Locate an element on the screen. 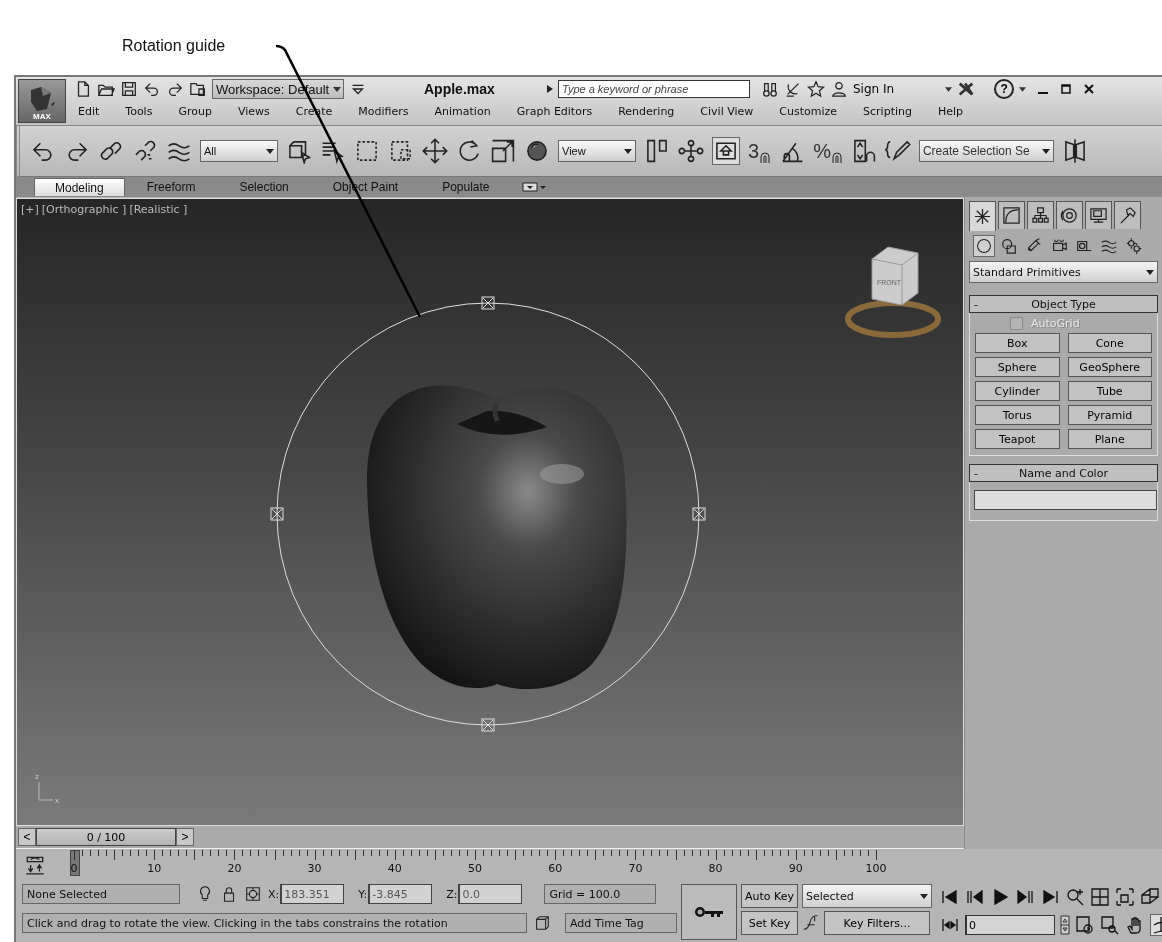  help-button: ? is located at coordinates (1004, 89).